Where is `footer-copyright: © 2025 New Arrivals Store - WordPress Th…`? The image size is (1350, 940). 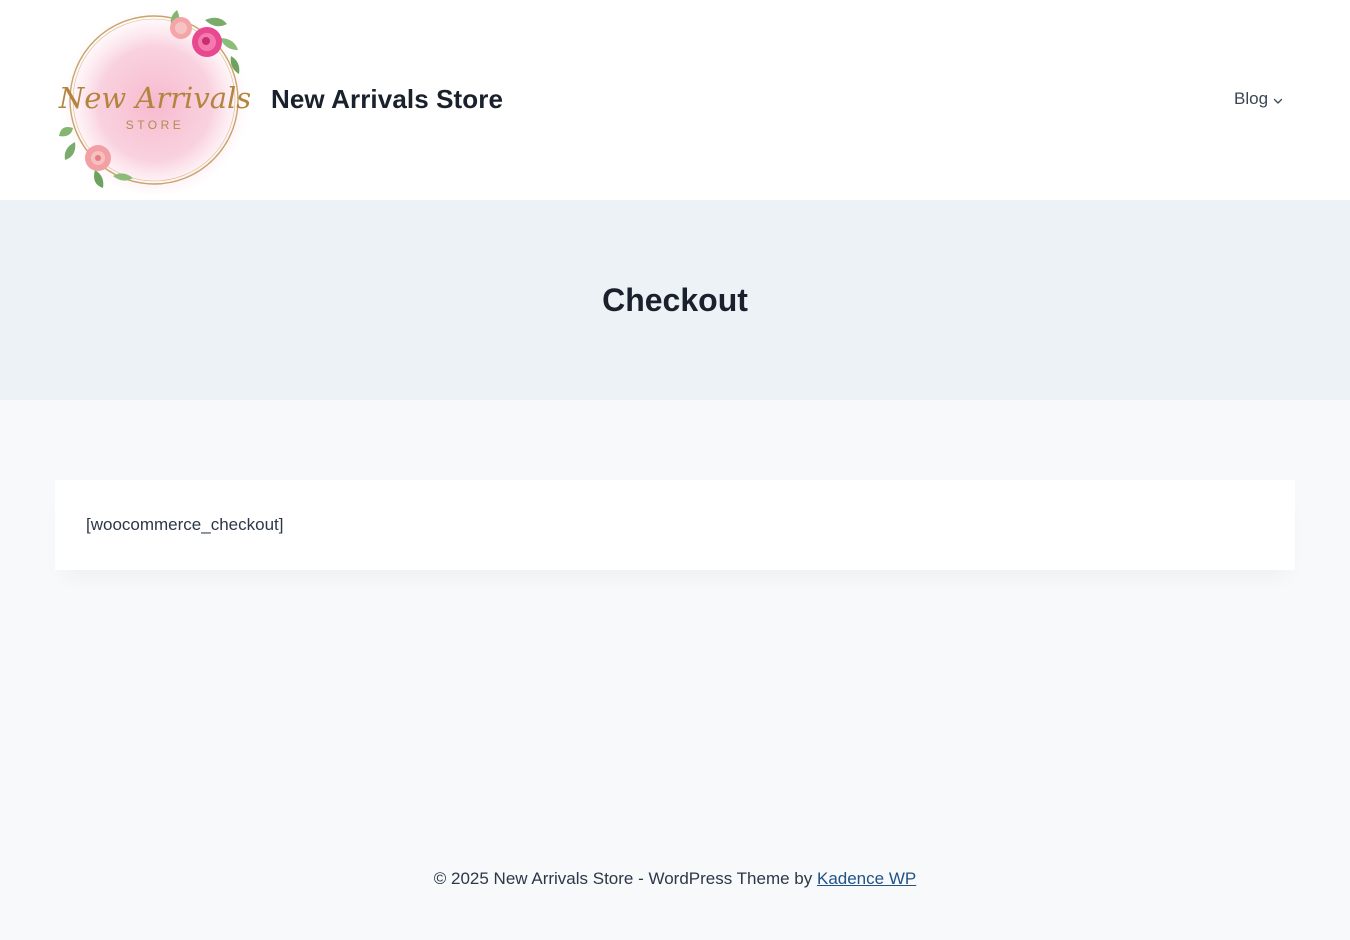 footer-copyright: © 2025 New Arrivals Store - WordPress Th… is located at coordinates (625, 878).